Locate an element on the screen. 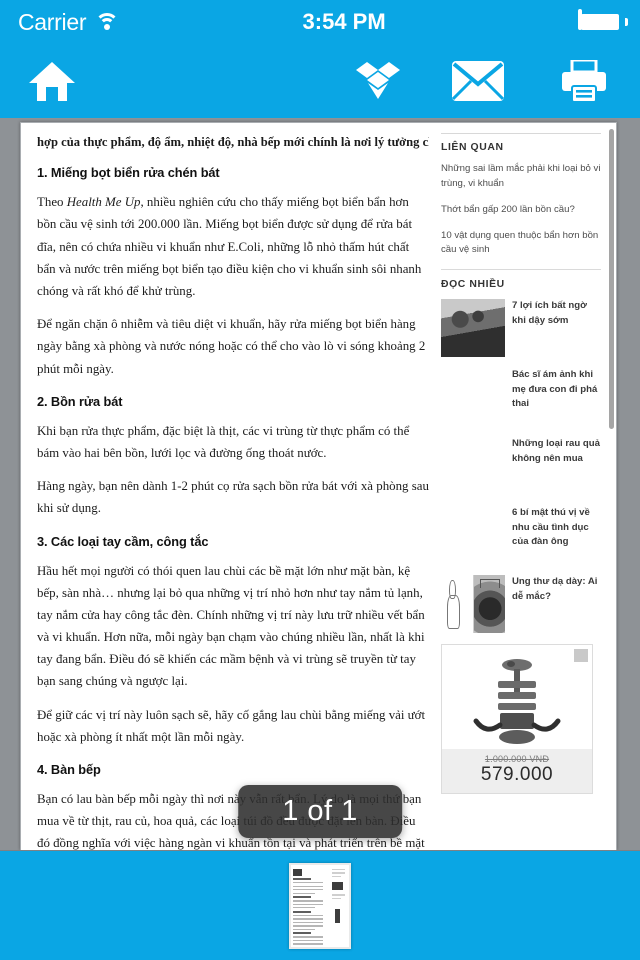  page-indicator: 1 of 1 is located at coordinates (320, 811).